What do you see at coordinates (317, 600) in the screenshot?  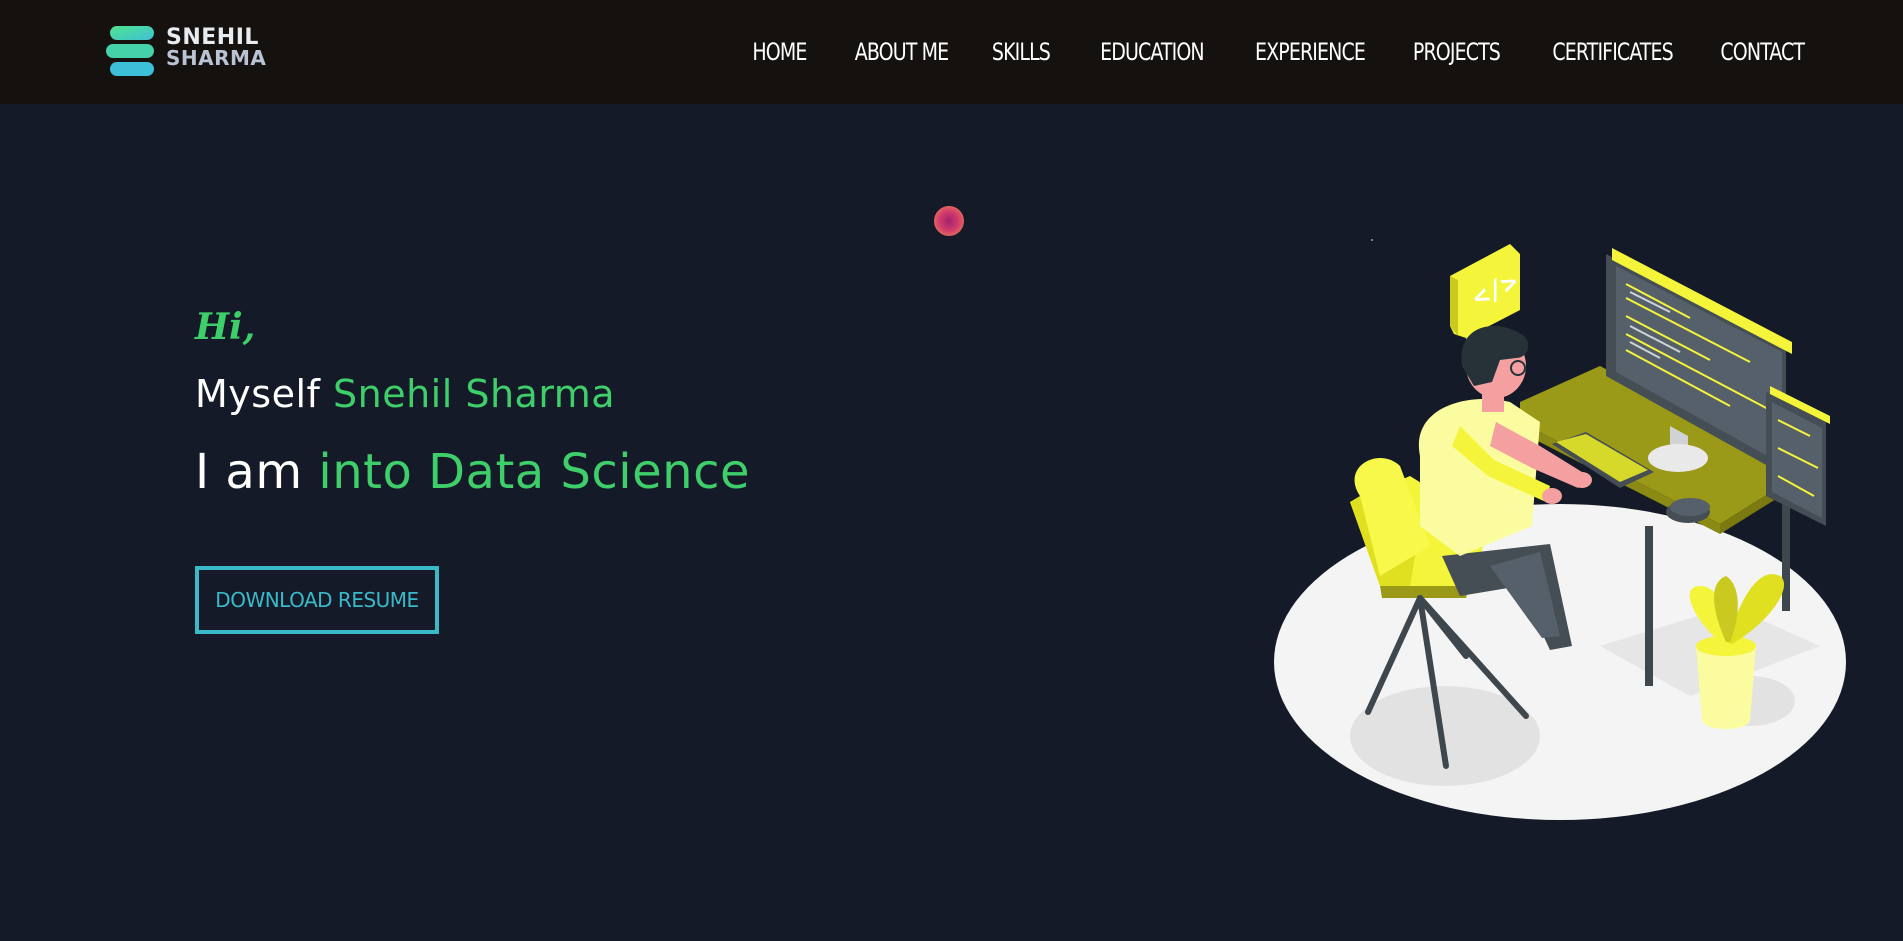 I see `download-resume-button: DOWNLOAD RESUME` at bounding box center [317, 600].